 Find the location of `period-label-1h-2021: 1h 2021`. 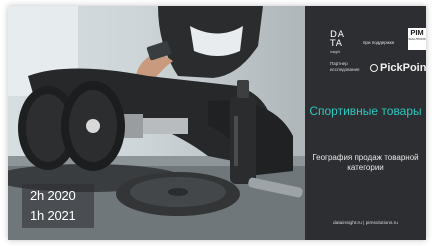

period-label-1h-2021: 1h 2021 is located at coordinates (53, 215).